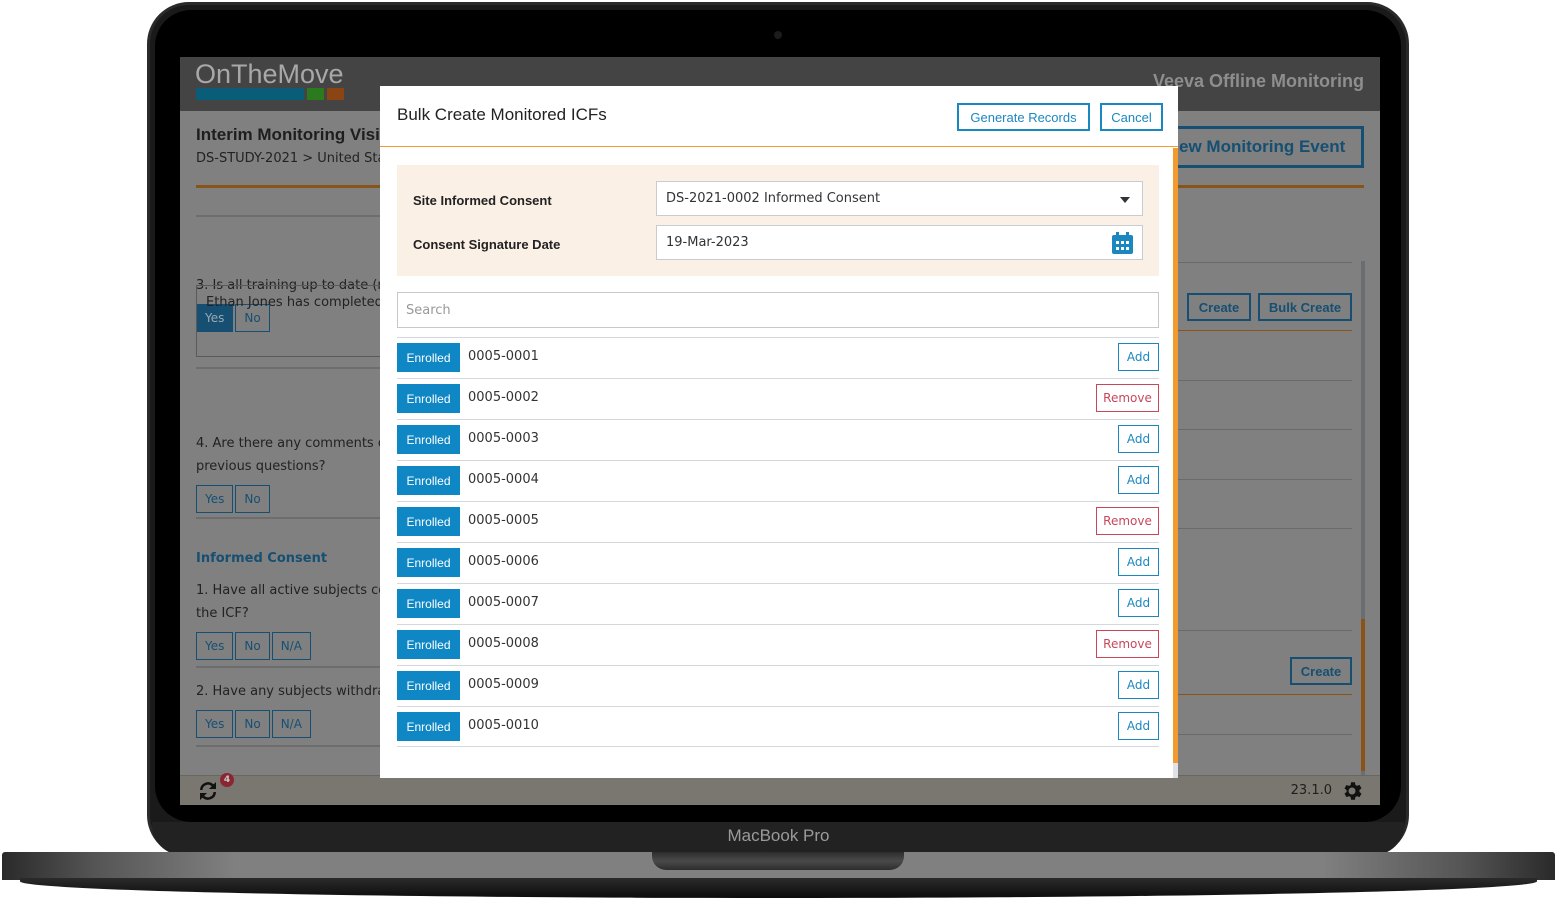 This screenshot has height=902, width=1557. I want to click on logo-bar-green, so click(315, 94).